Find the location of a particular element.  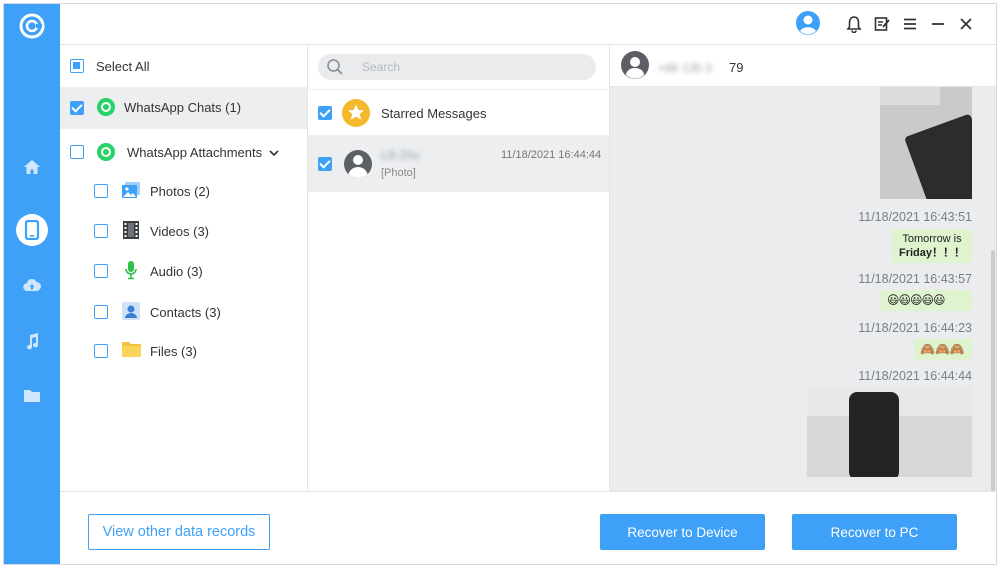

category-photos: Photos (2) is located at coordinates (183, 191).